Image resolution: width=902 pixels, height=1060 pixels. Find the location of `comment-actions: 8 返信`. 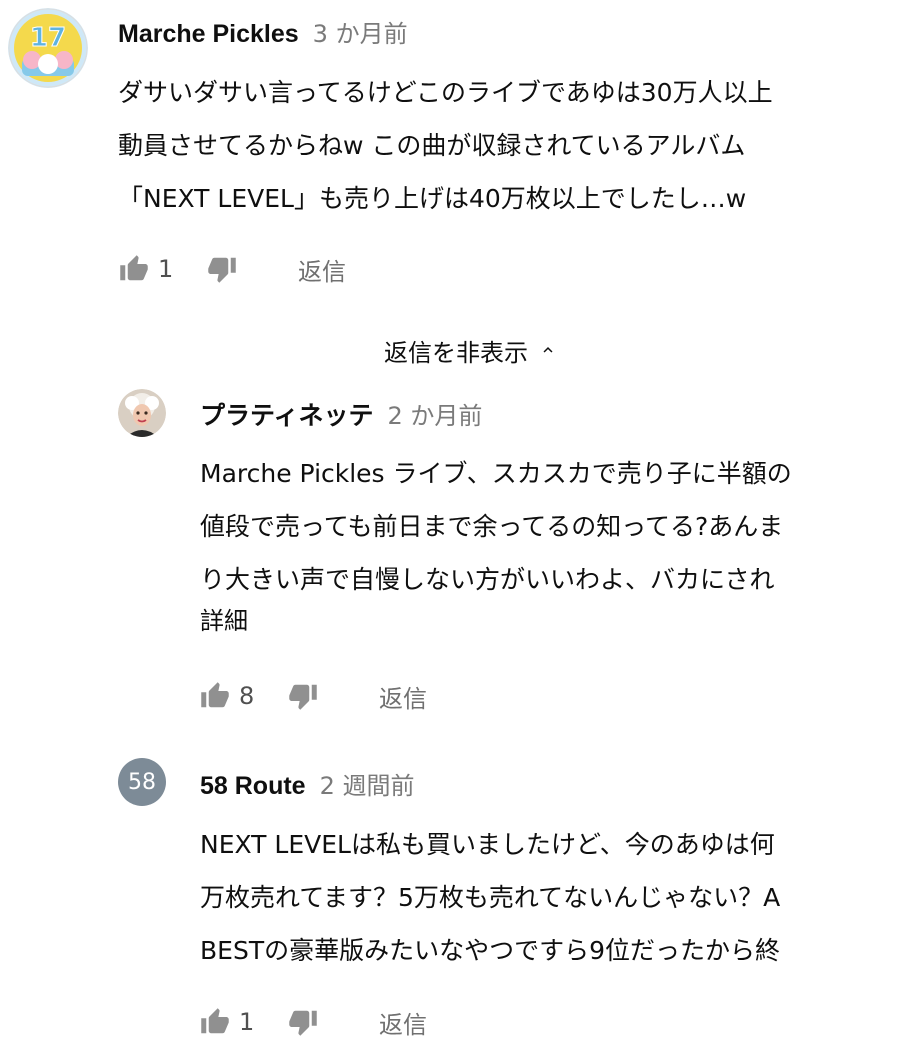

comment-actions: 8 返信 is located at coordinates (312, 696).